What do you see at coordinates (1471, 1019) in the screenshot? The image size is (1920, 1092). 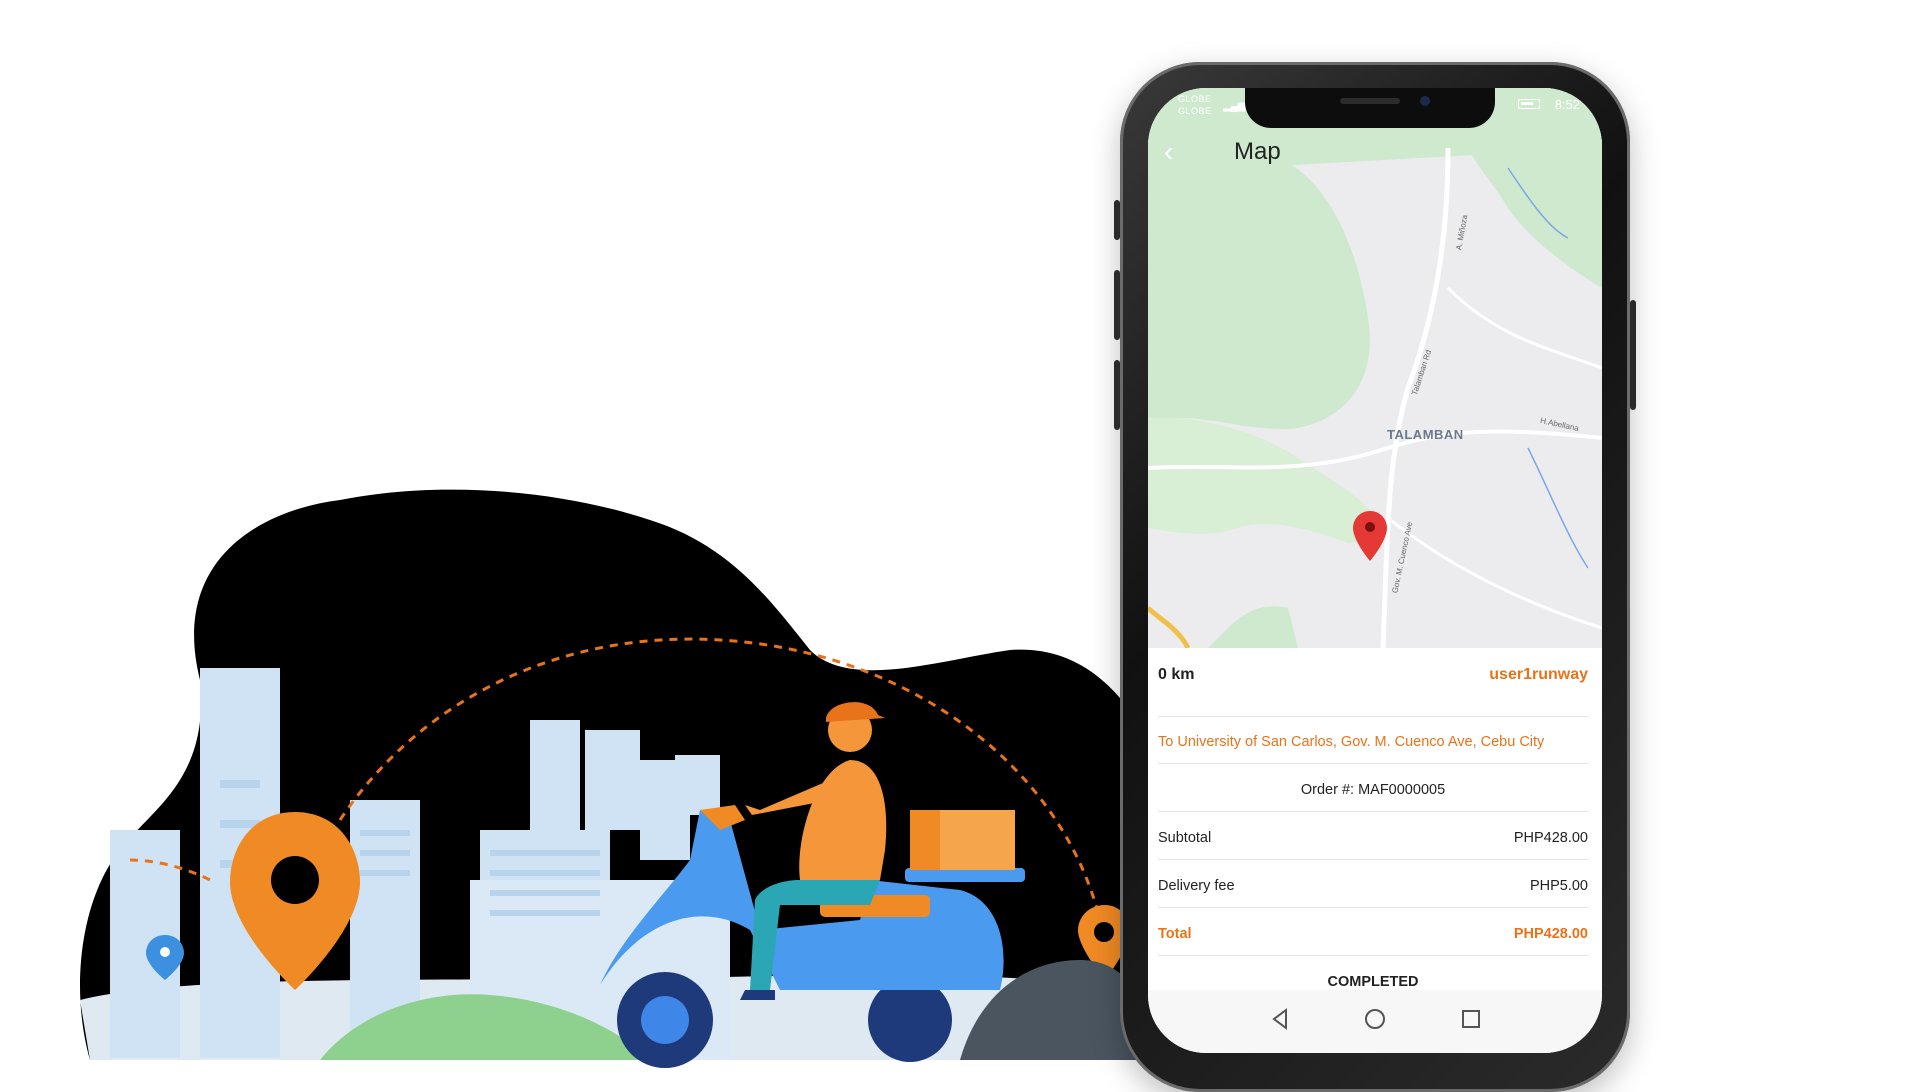 I see `square-recents-icon` at bounding box center [1471, 1019].